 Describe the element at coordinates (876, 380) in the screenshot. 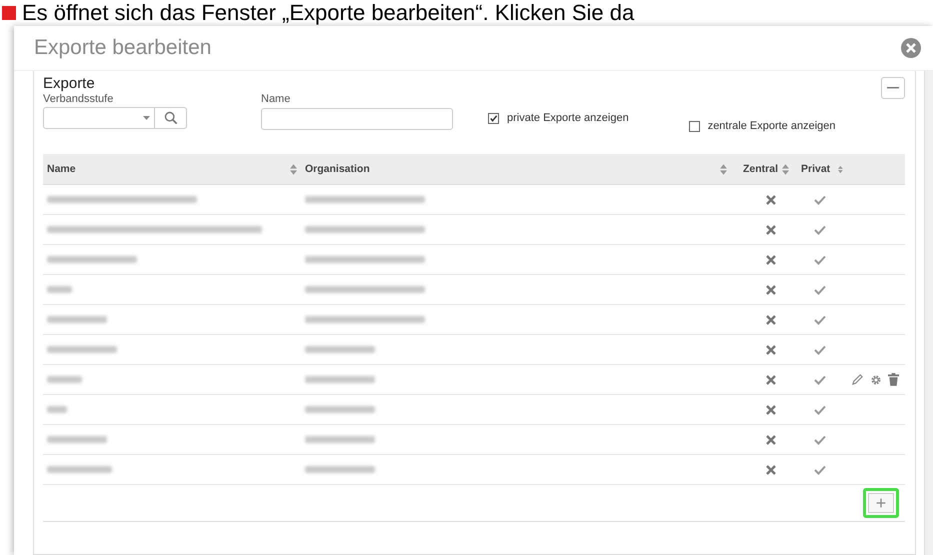

I see `gear-icon` at that location.